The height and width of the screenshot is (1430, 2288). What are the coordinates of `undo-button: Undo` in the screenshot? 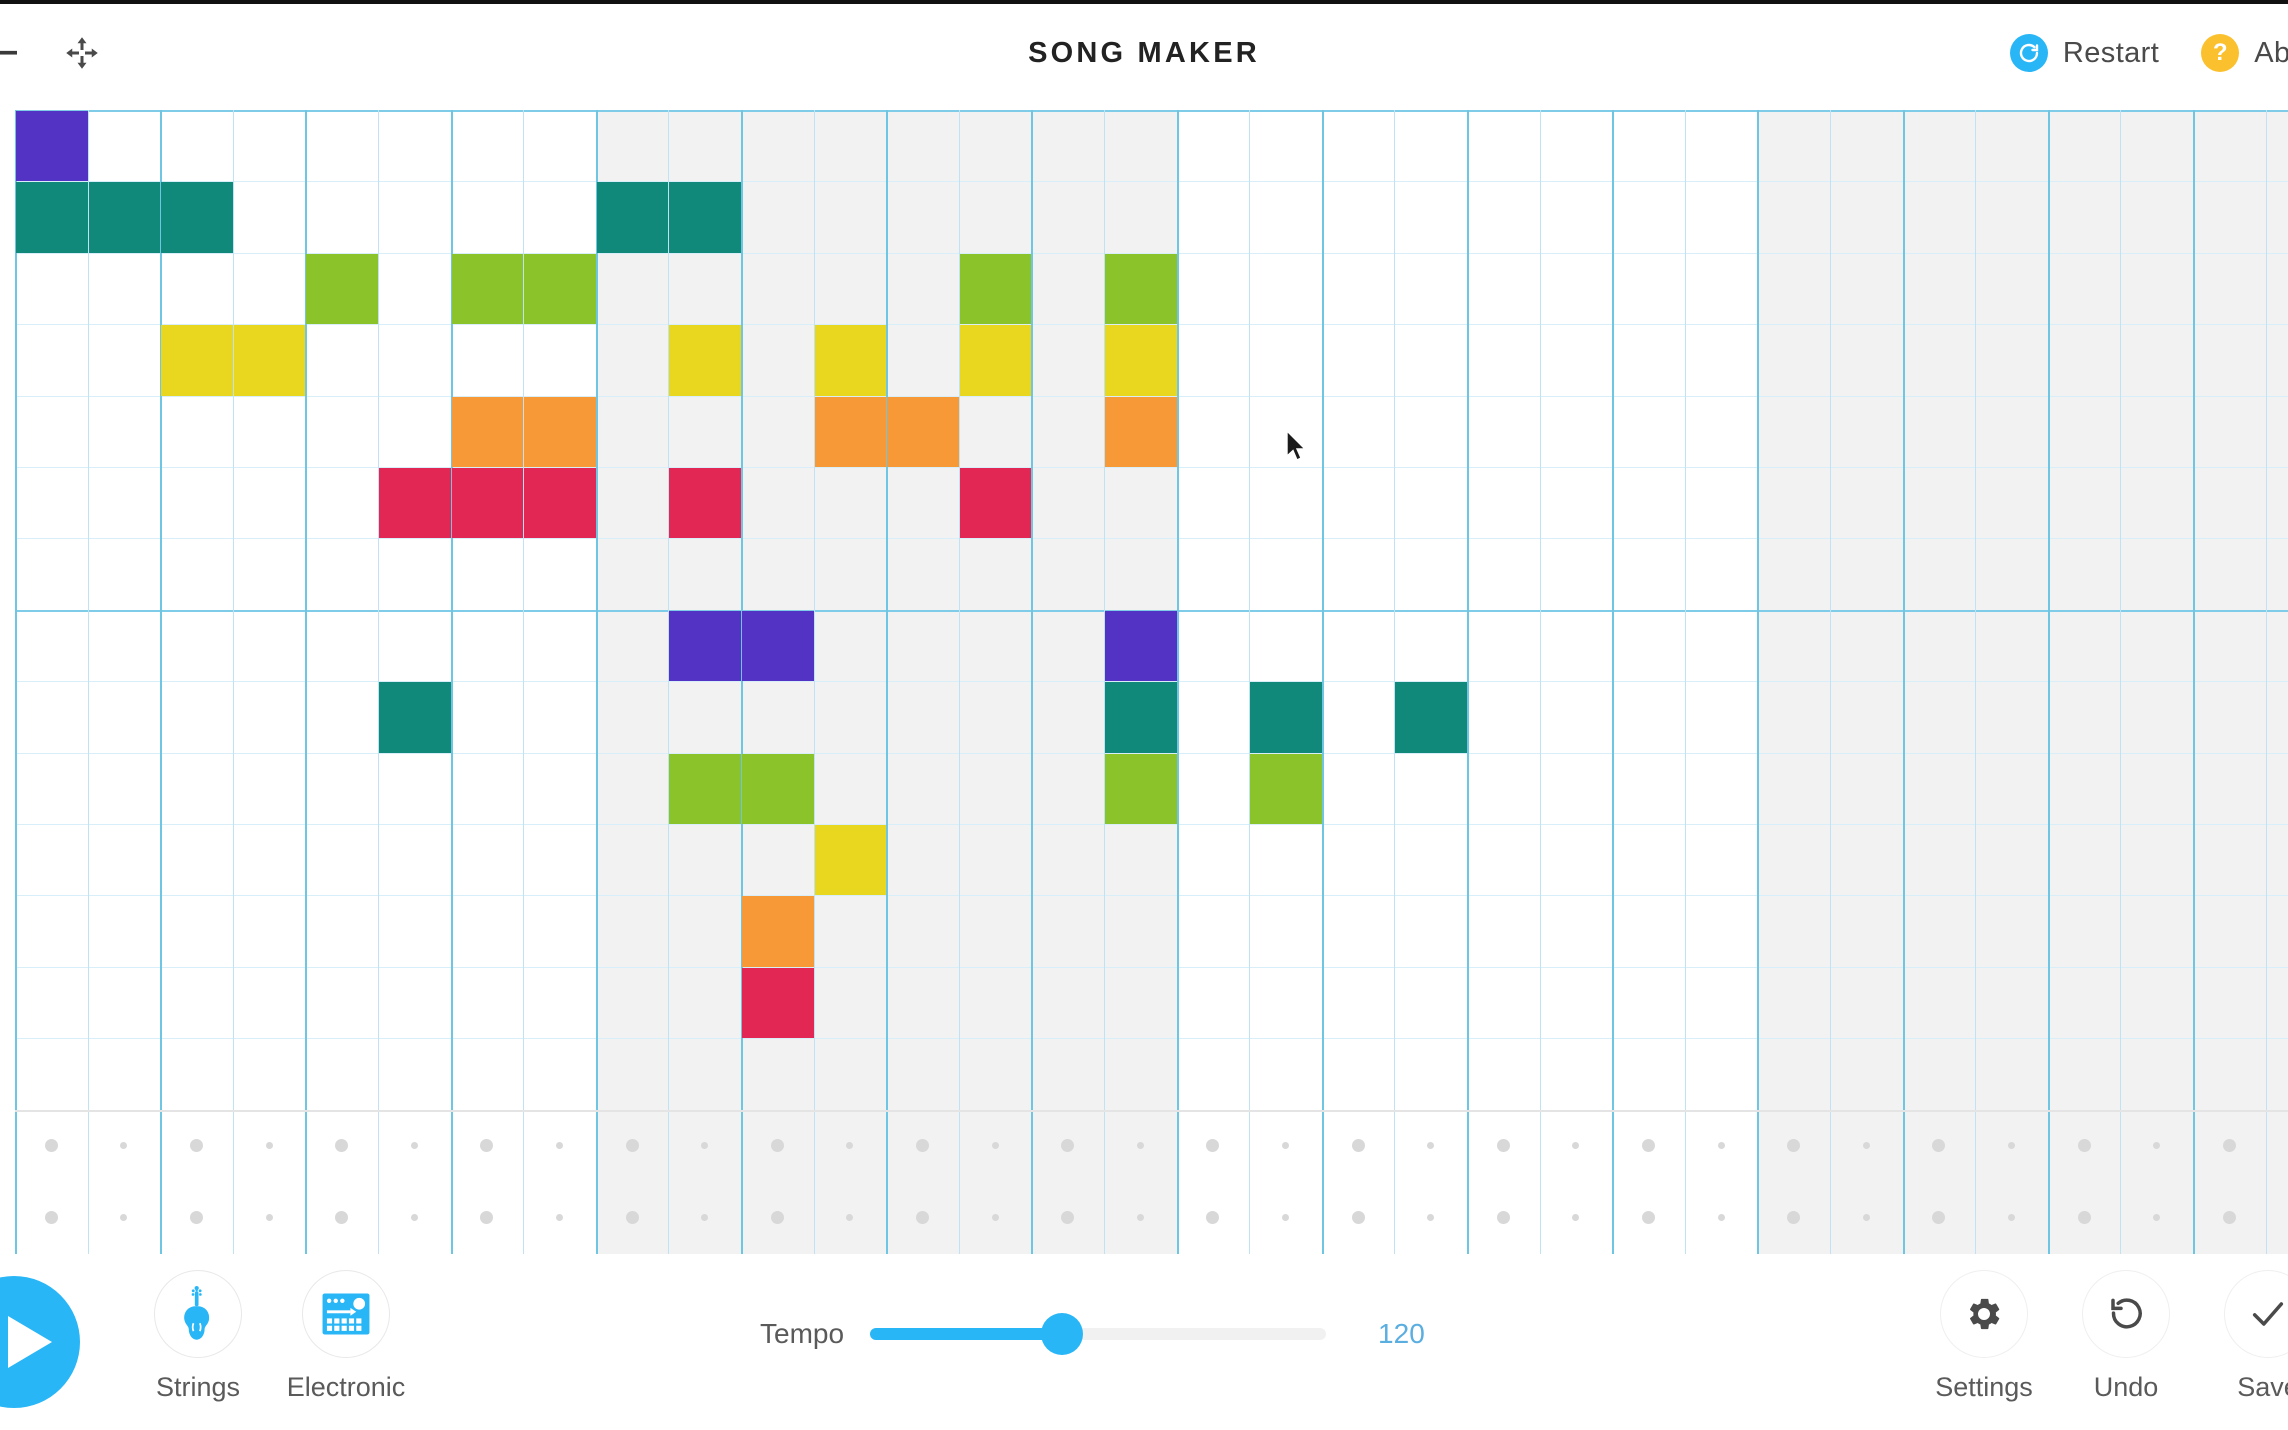 It's located at (2126, 1336).